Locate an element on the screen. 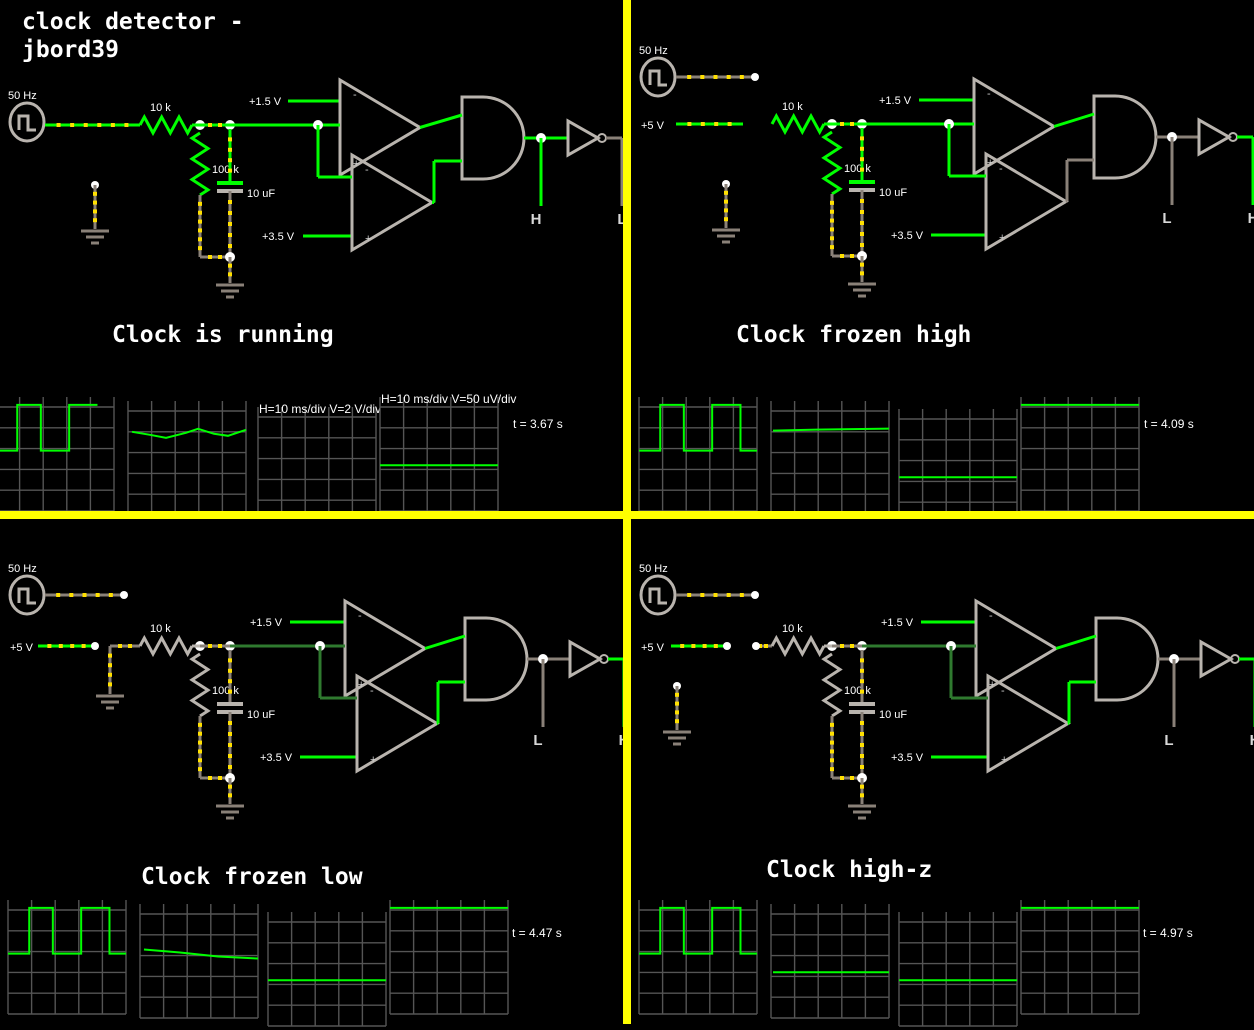  comparator-window-scope: H=10 ms/div V=2 V/div is located at coordinates (319, 456).